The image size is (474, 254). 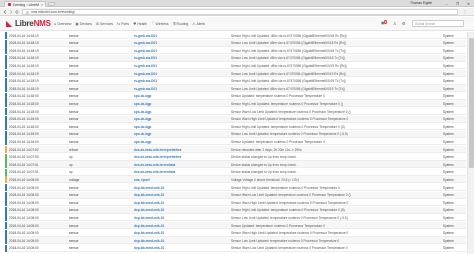 What do you see at coordinates (24, 141) in the screenshot?
I see `event-time: 2018-04-16 14:18:00` at bounding box center [24, 141].